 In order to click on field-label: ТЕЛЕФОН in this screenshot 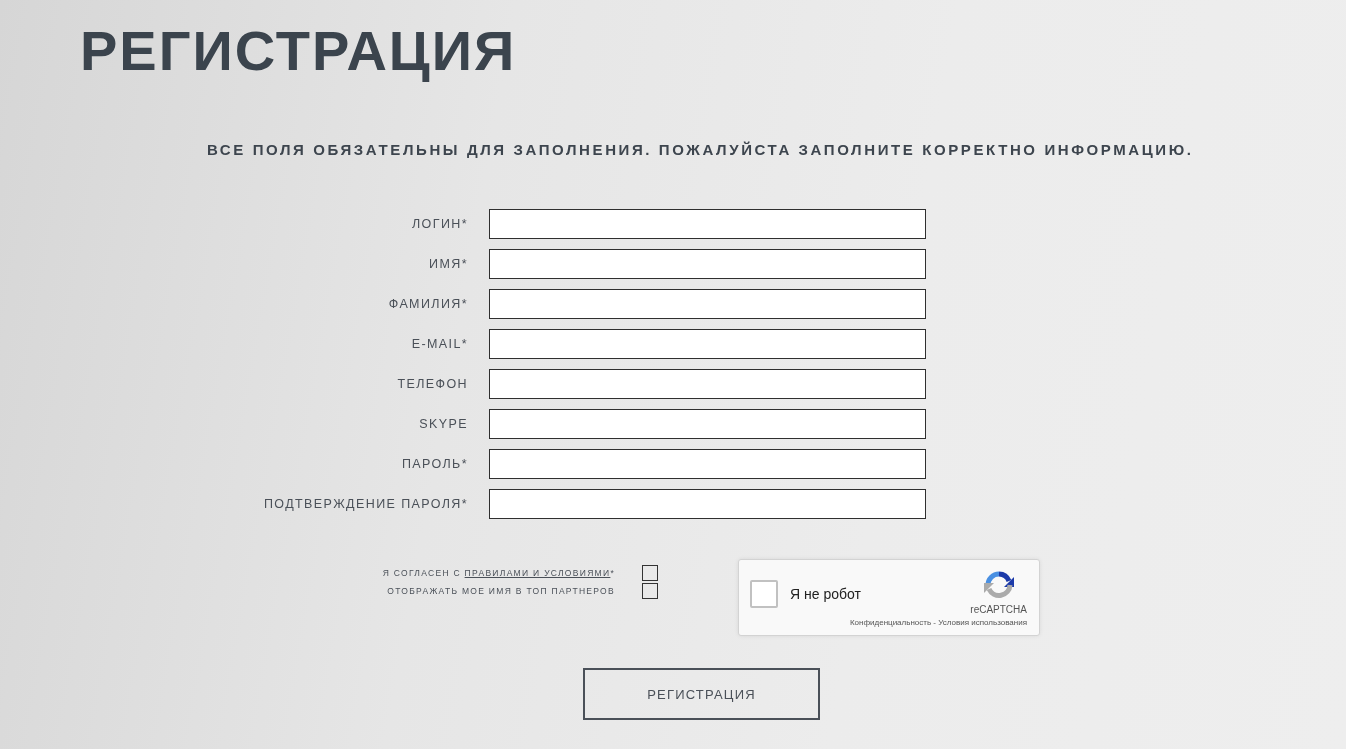, I will do `click(432, 384)`.